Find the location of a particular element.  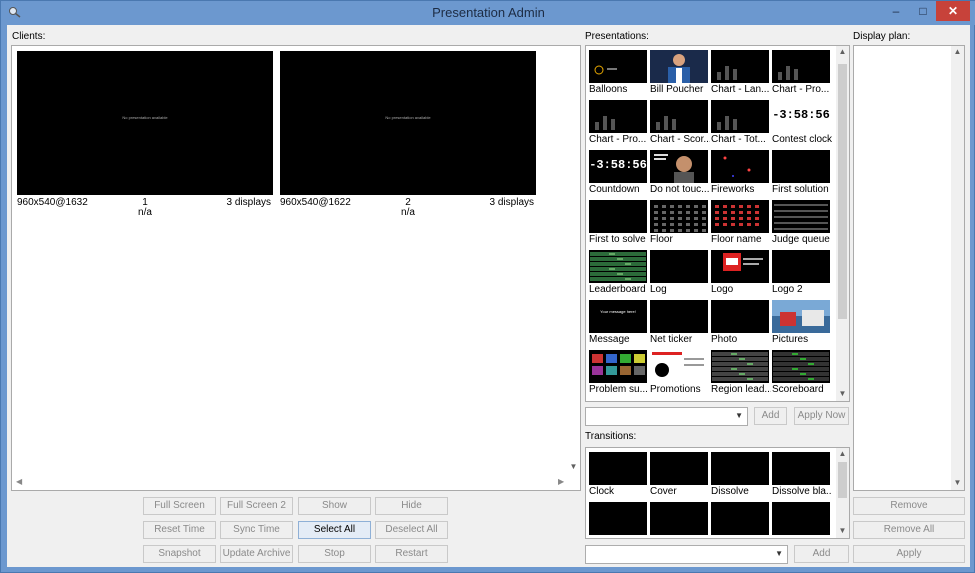

presentation-tile-first-to-solve: First to solve is located at coordinates (618, 223).